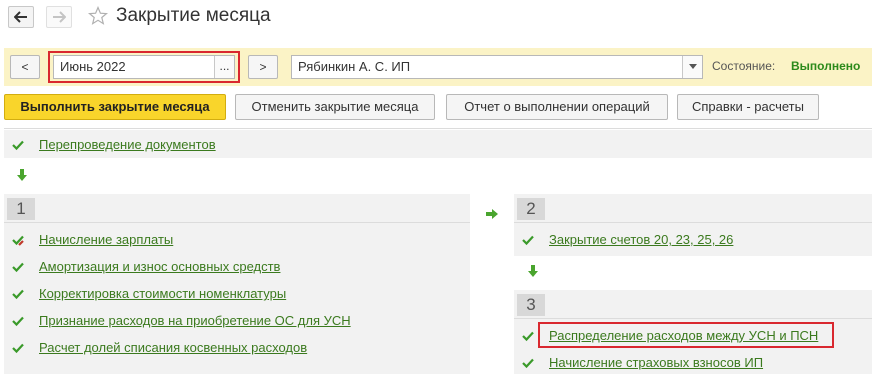 The width and height of the screenshot is (876, 376). What do you see at coordinates (557, 107) in the screenshot?
I see `operations-report-button: Отчет о выполнении операций` at bounding box center [557, 107].